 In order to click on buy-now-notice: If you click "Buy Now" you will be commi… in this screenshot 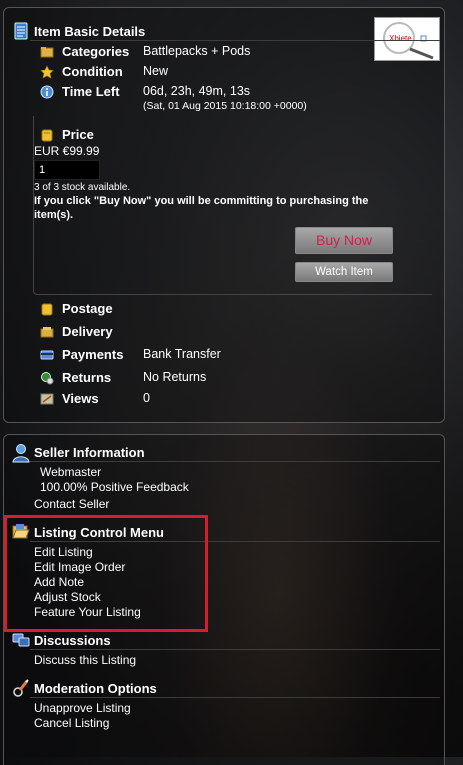, I will do `click(201, 208)`.